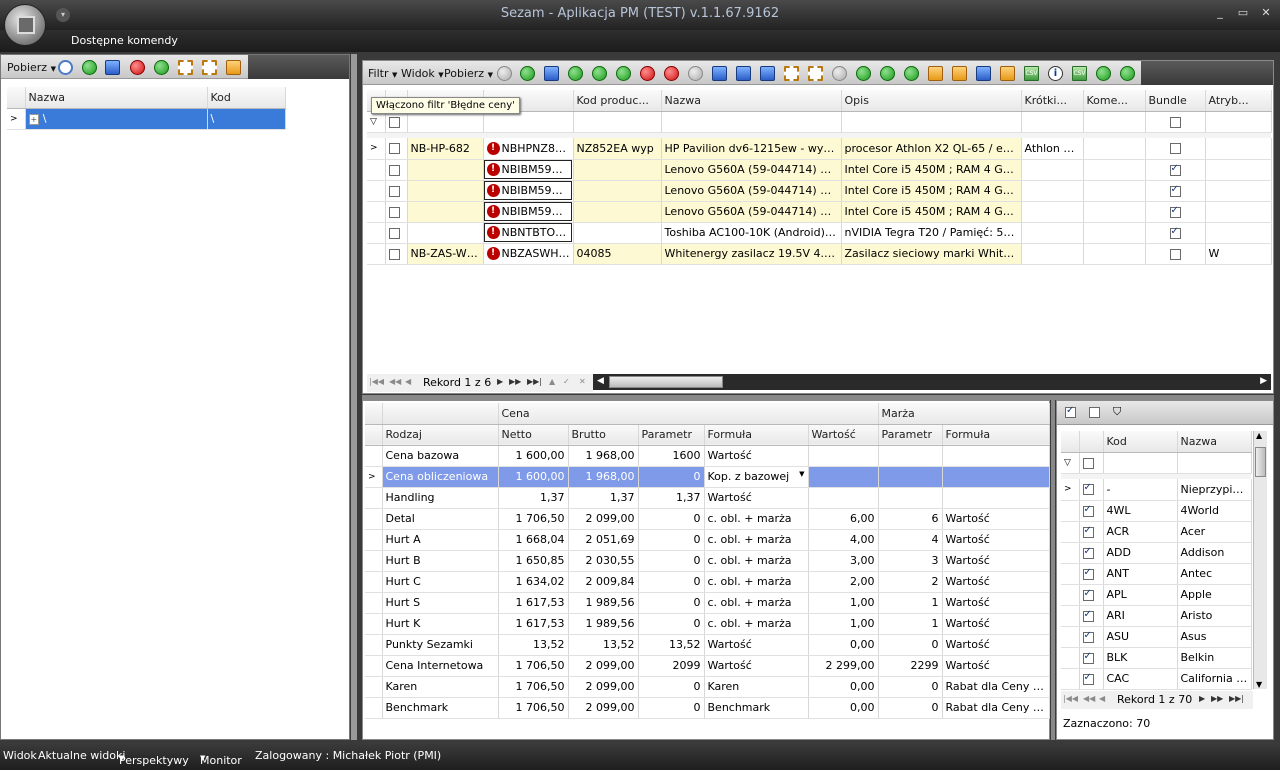  I want to click on cell-attributes: W, so click(1238, 254).